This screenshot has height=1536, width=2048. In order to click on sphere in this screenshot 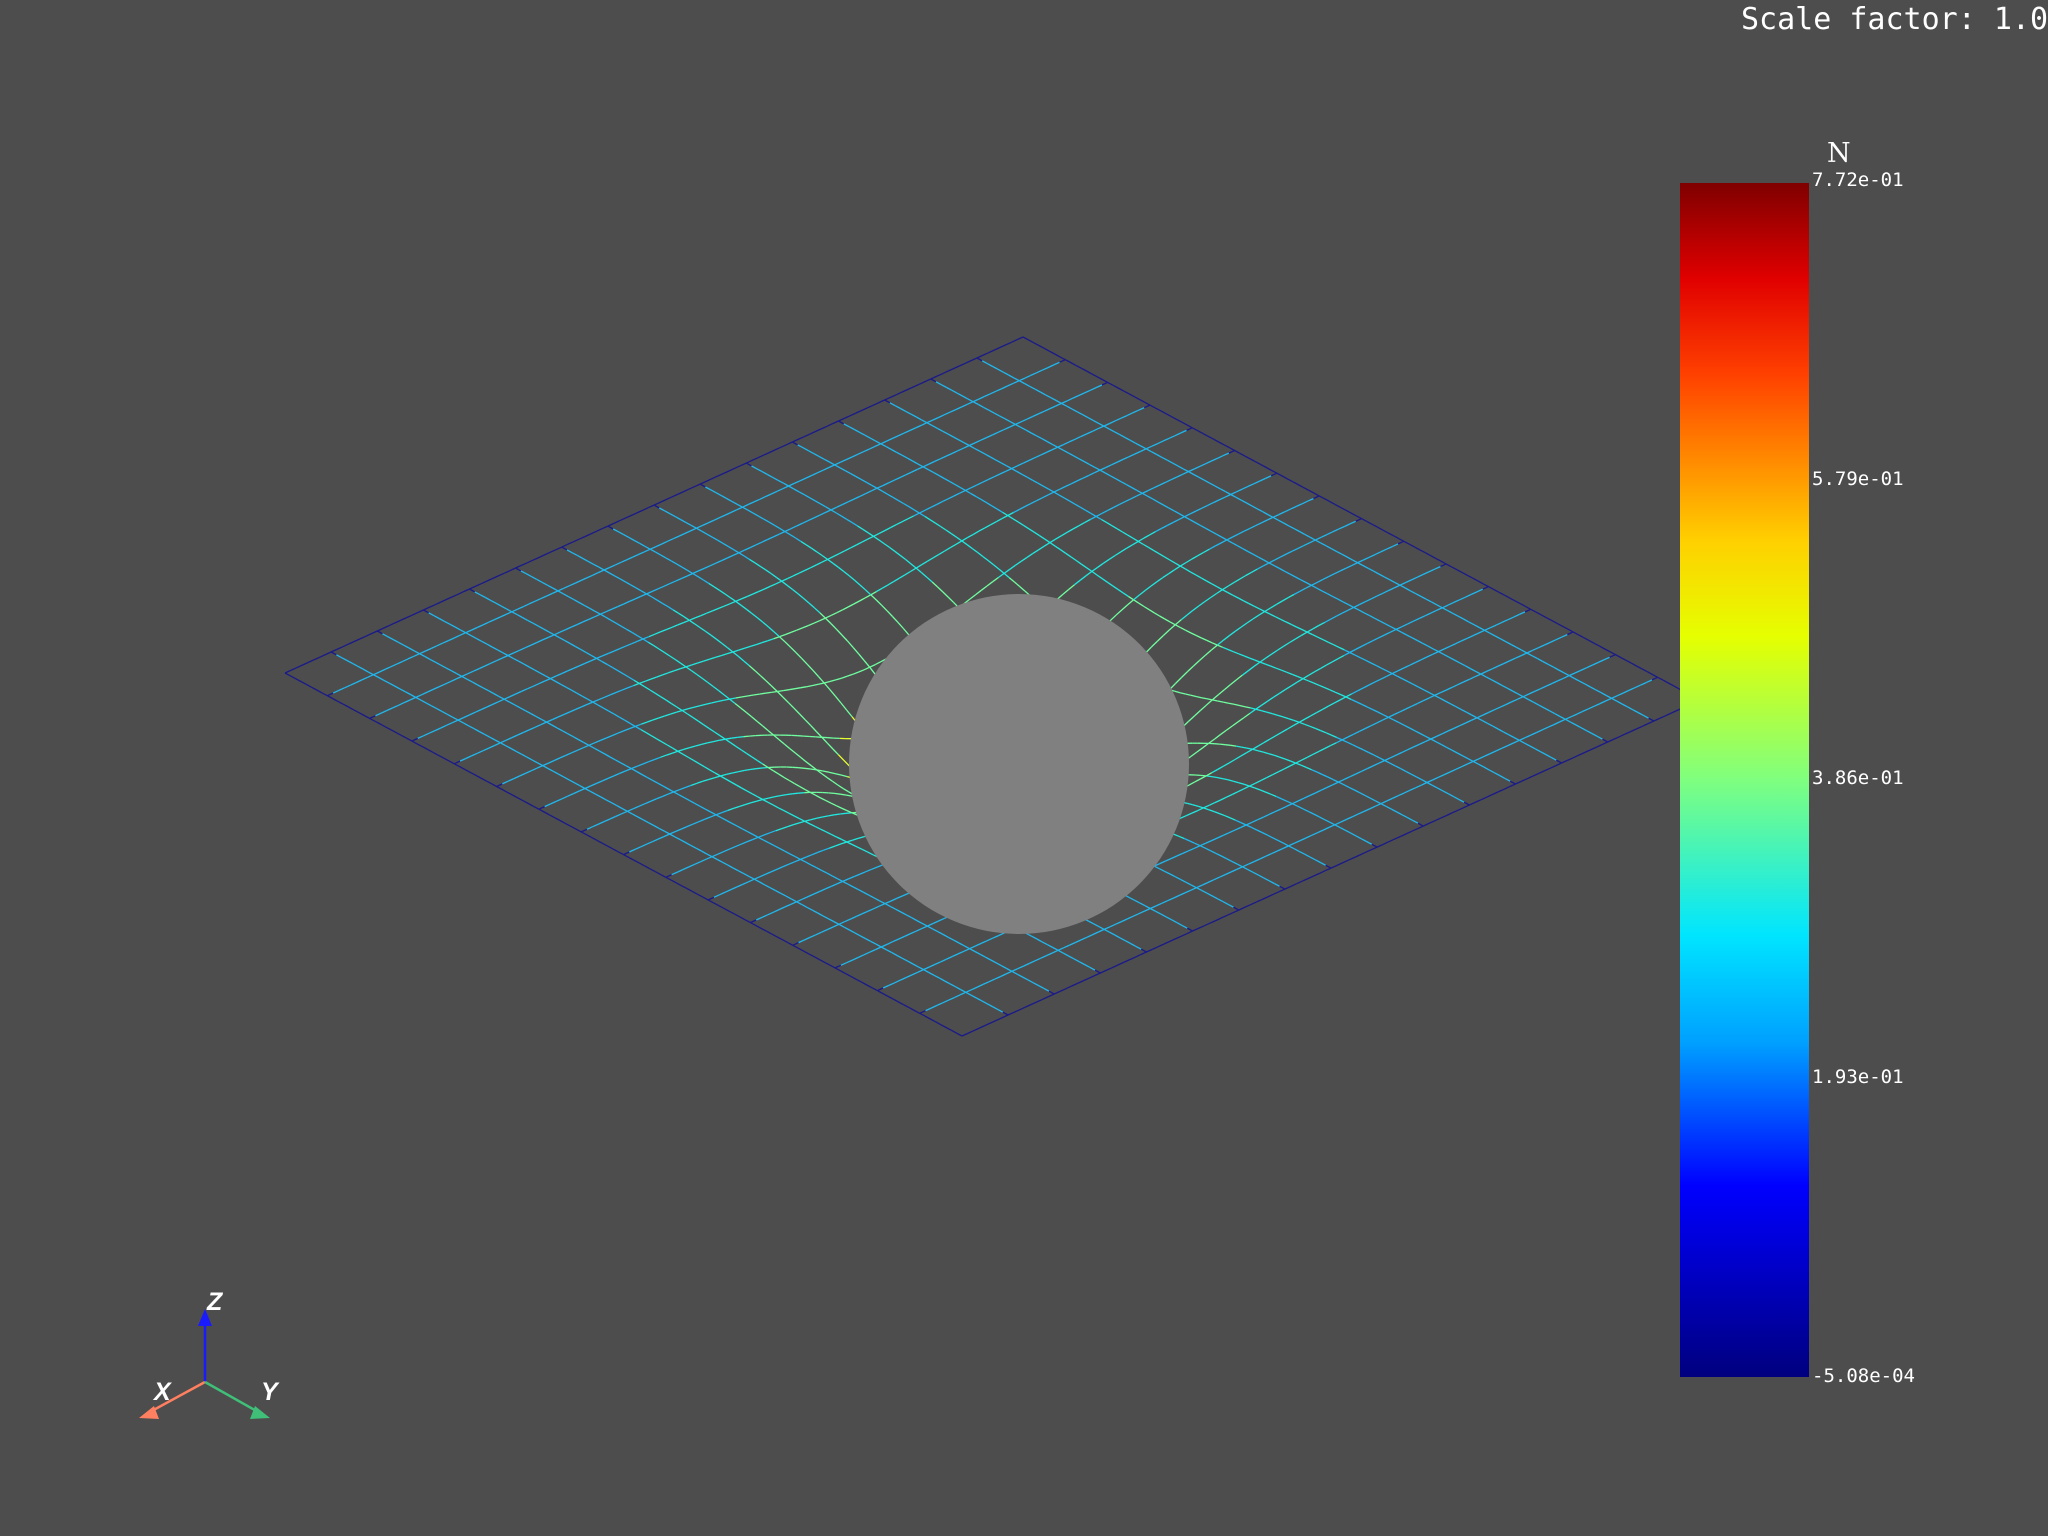, I will do `click(1019, 764)`.